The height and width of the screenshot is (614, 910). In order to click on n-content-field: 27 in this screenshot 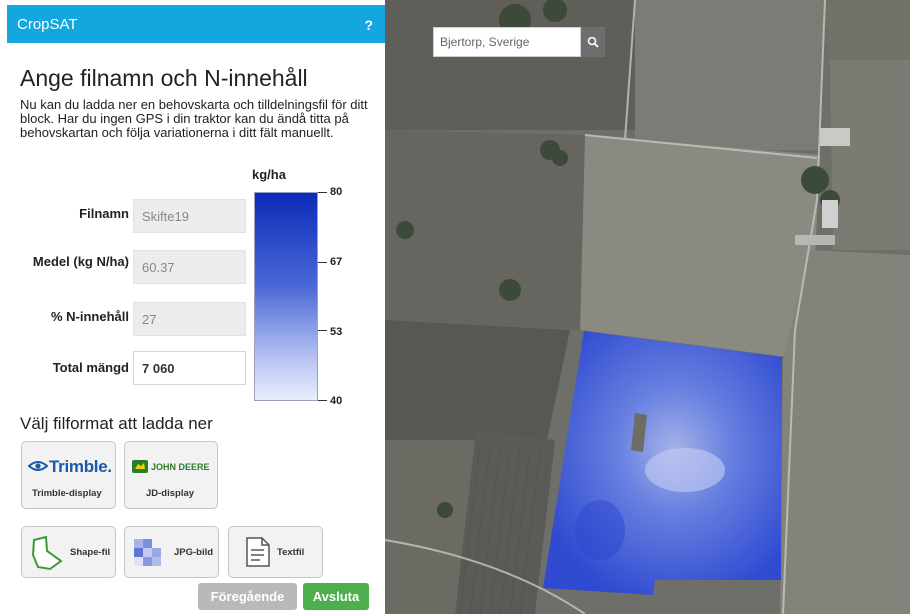, I will do `click(189, 319)`.